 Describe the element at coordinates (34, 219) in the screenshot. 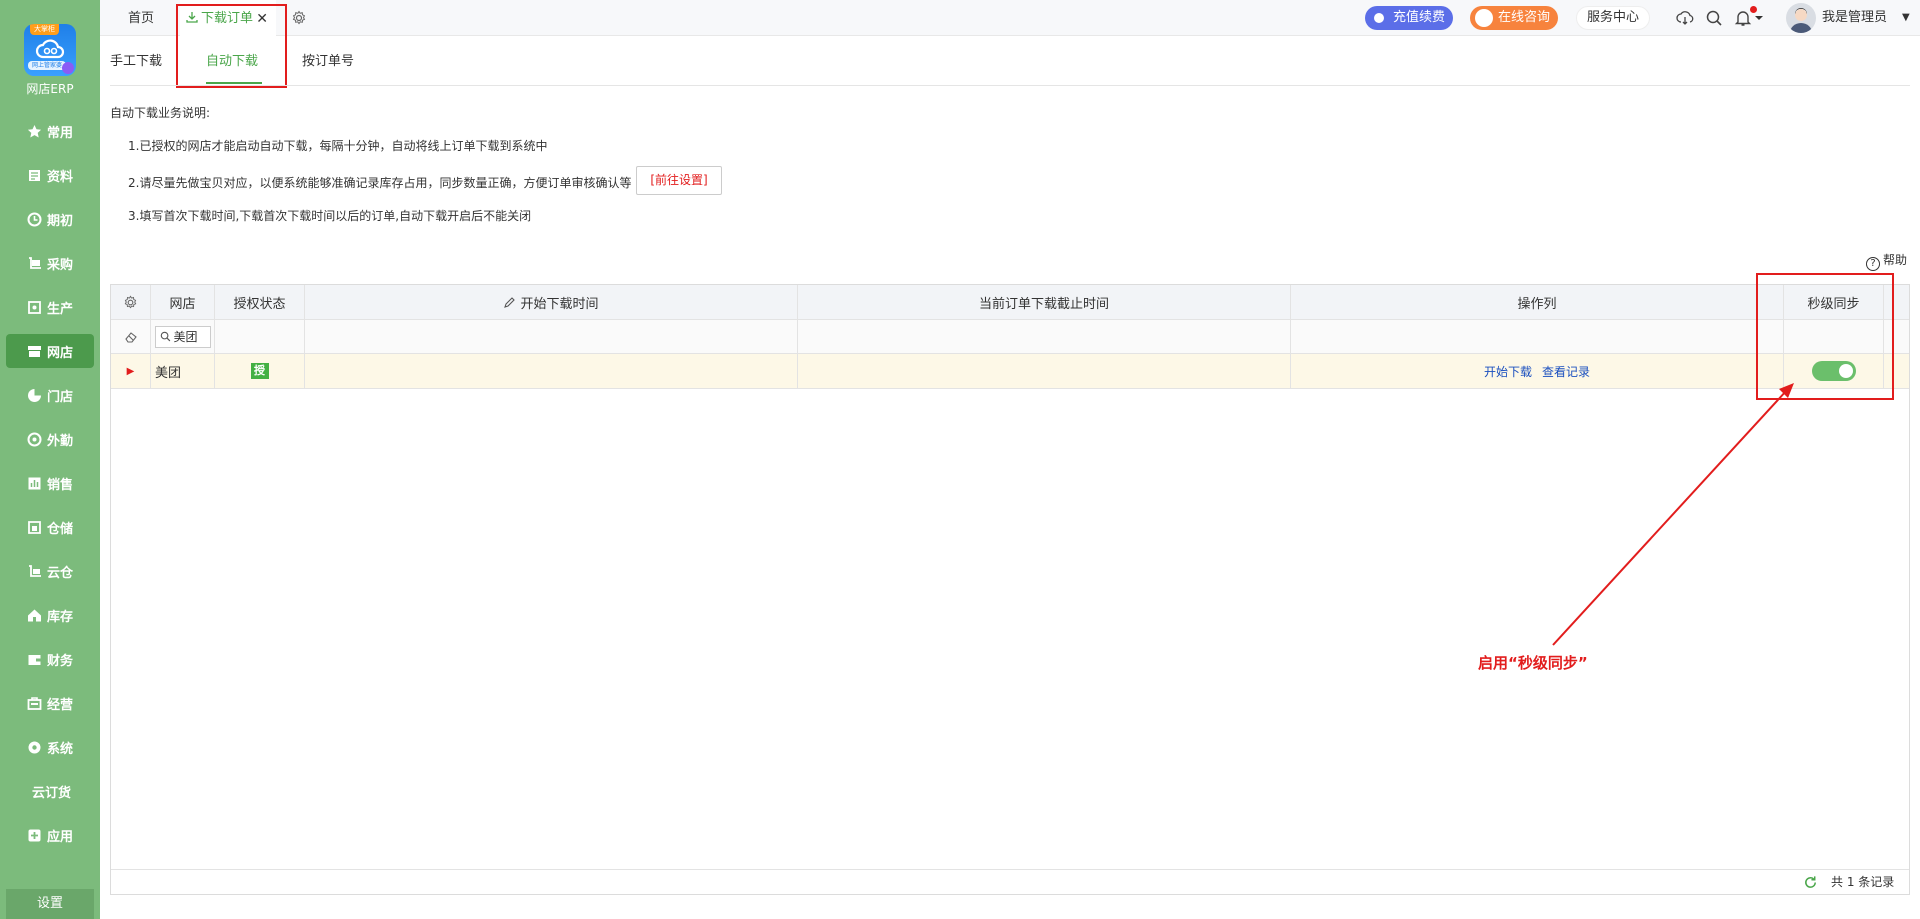

I see `clock-icon` at that location.